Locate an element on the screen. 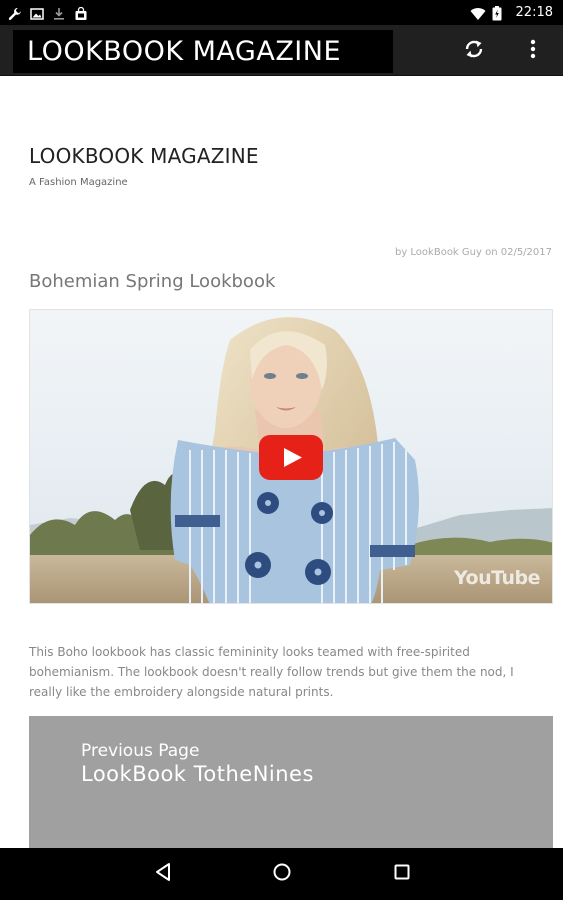 The image size is (563, 900). youtube-watermark: YouTube is located at coordinates (497, 578).